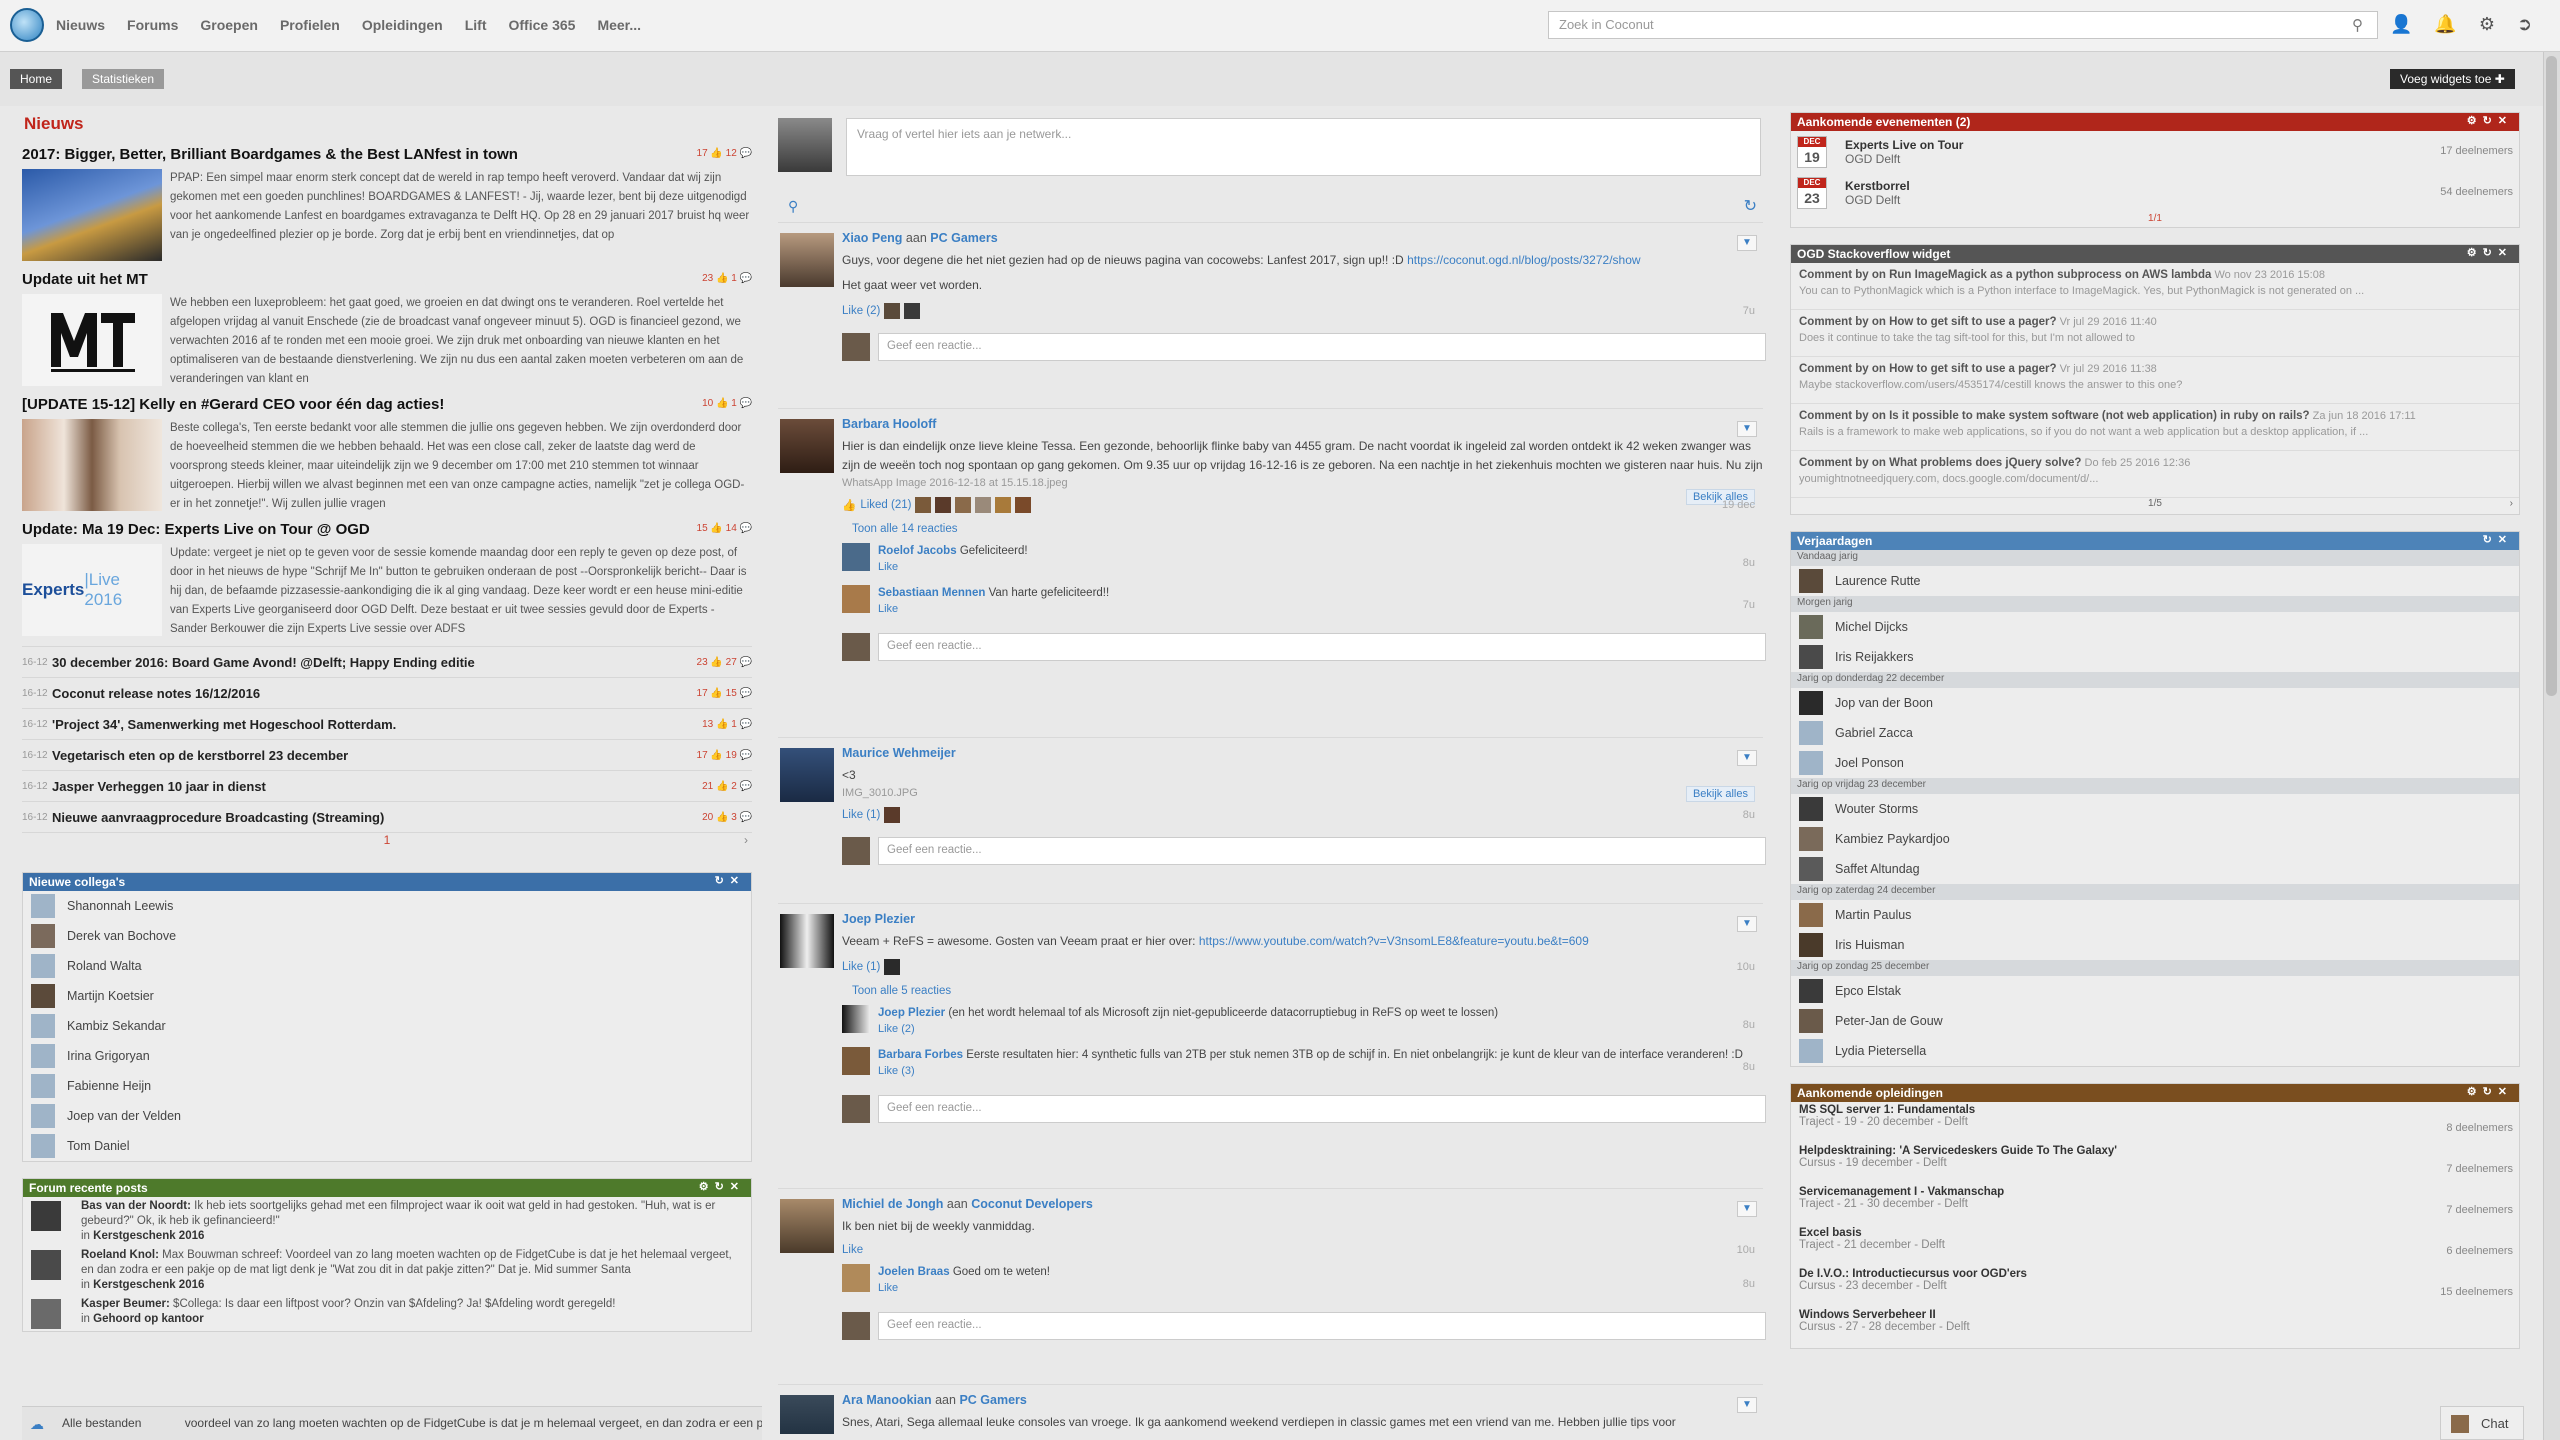  I want to click on person-name: Peter-Jan de Gouw, so click(1889, 1021).